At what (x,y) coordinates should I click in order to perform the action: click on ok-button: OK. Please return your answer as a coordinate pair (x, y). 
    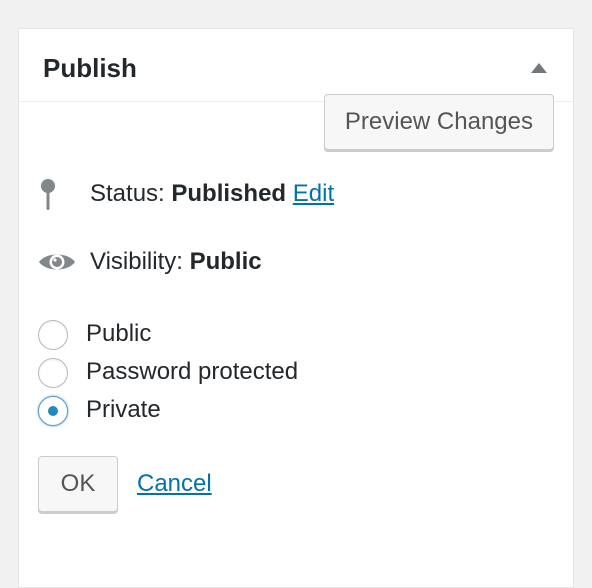
    Looking at the image, I should click on (78, 484).